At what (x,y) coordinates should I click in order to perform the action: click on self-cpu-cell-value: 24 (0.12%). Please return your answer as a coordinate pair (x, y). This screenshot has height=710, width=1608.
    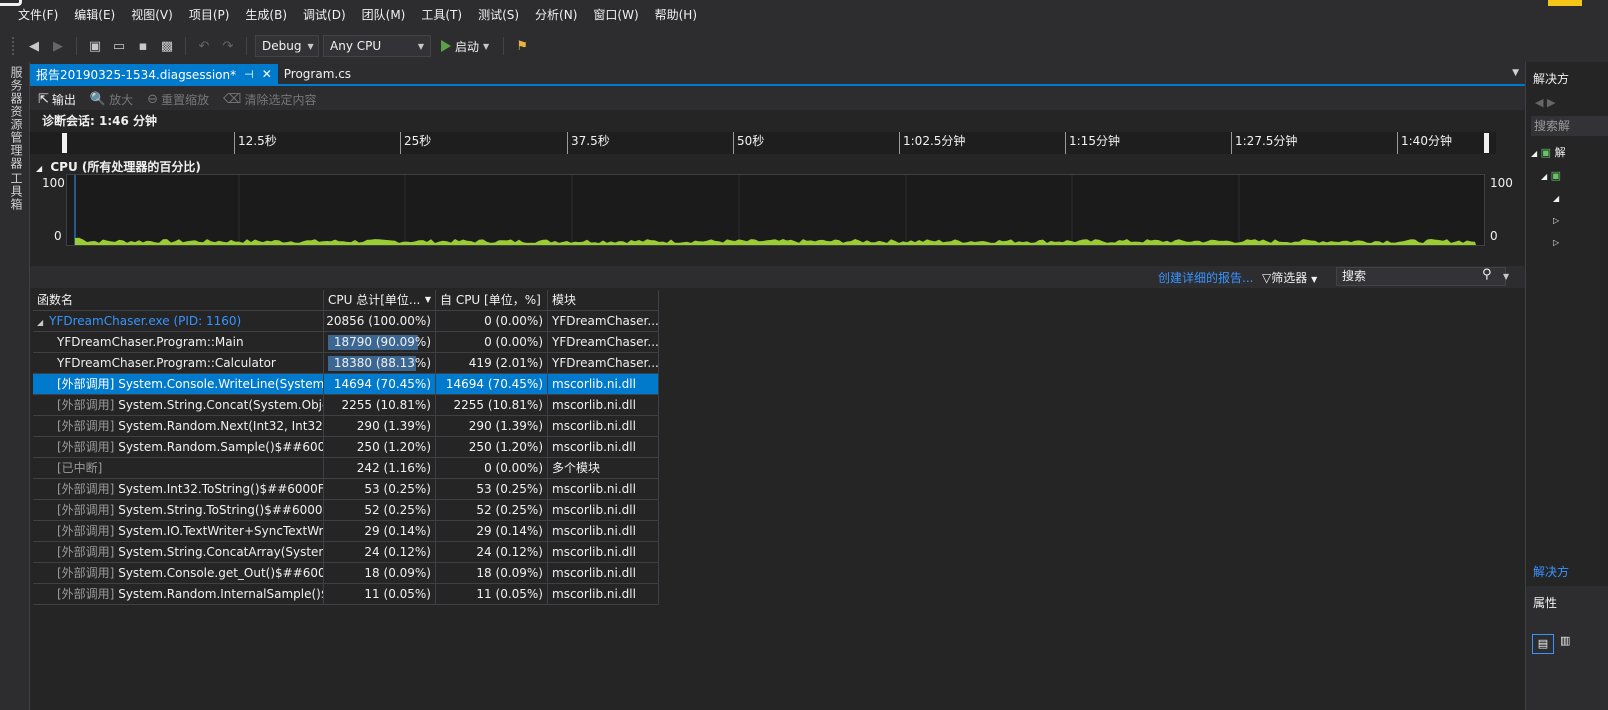
    Looking at the image, I should click on (509, 552).